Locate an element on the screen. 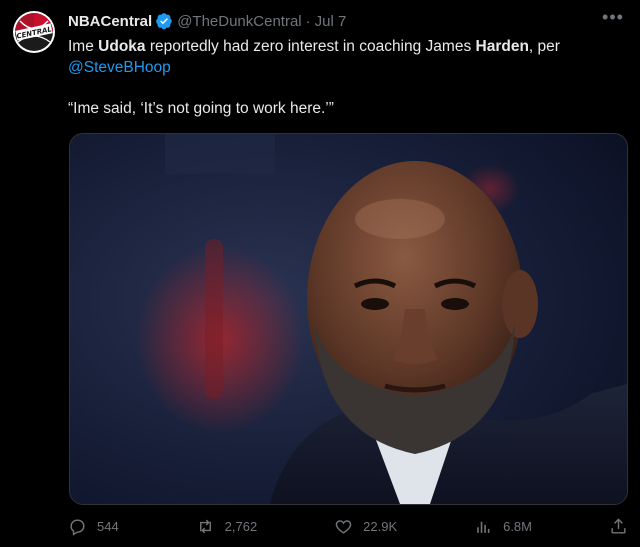  like-button: 22.9K is located at coordinates (365, 526).